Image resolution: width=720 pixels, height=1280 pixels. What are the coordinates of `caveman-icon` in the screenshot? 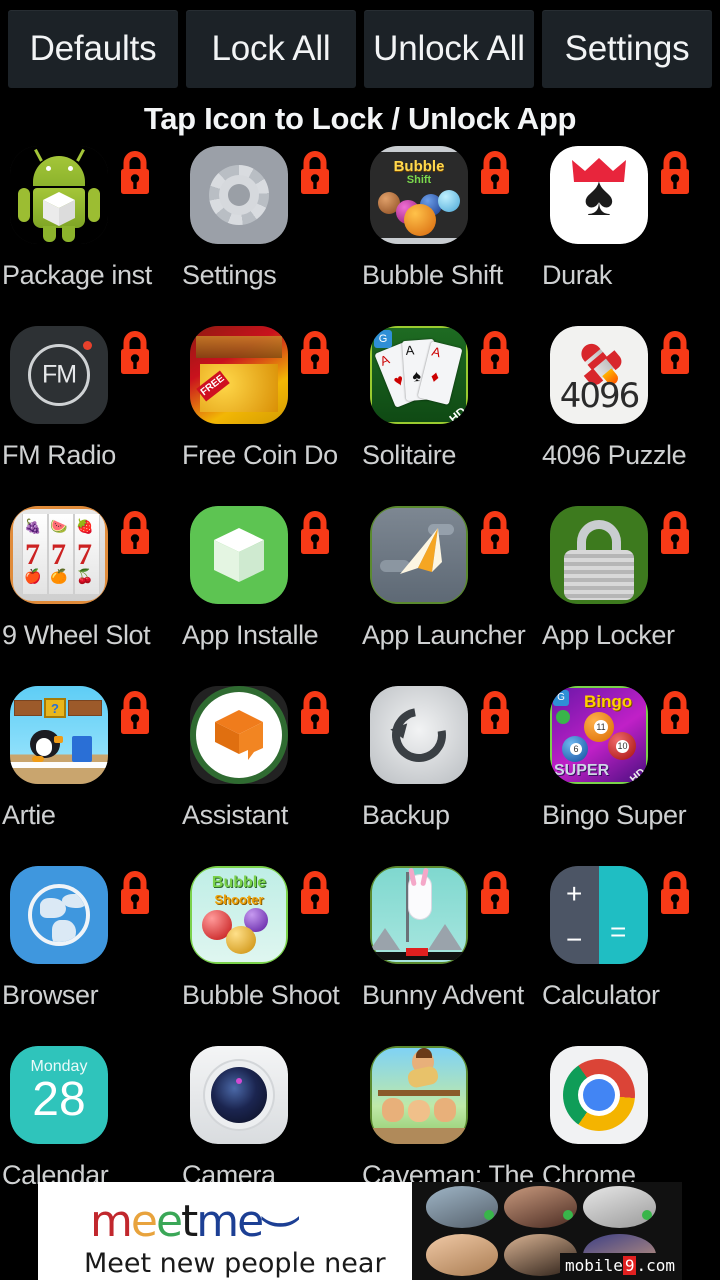 It's located at (419, 1095).